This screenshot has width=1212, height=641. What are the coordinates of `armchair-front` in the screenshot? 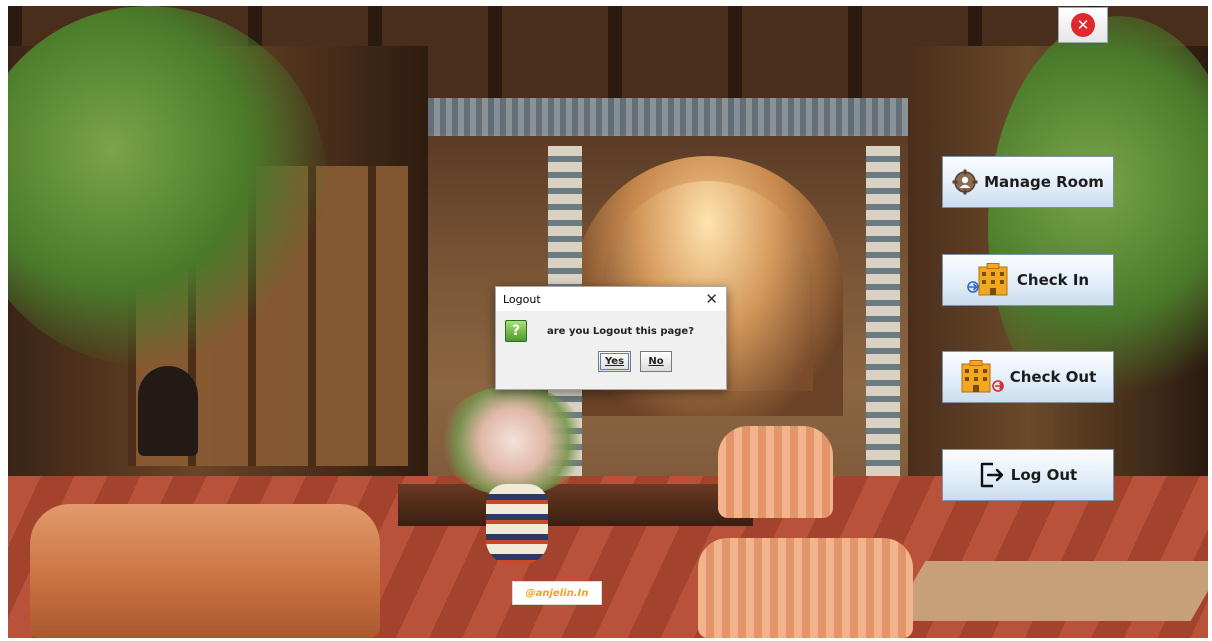 It's located at (805, 588).